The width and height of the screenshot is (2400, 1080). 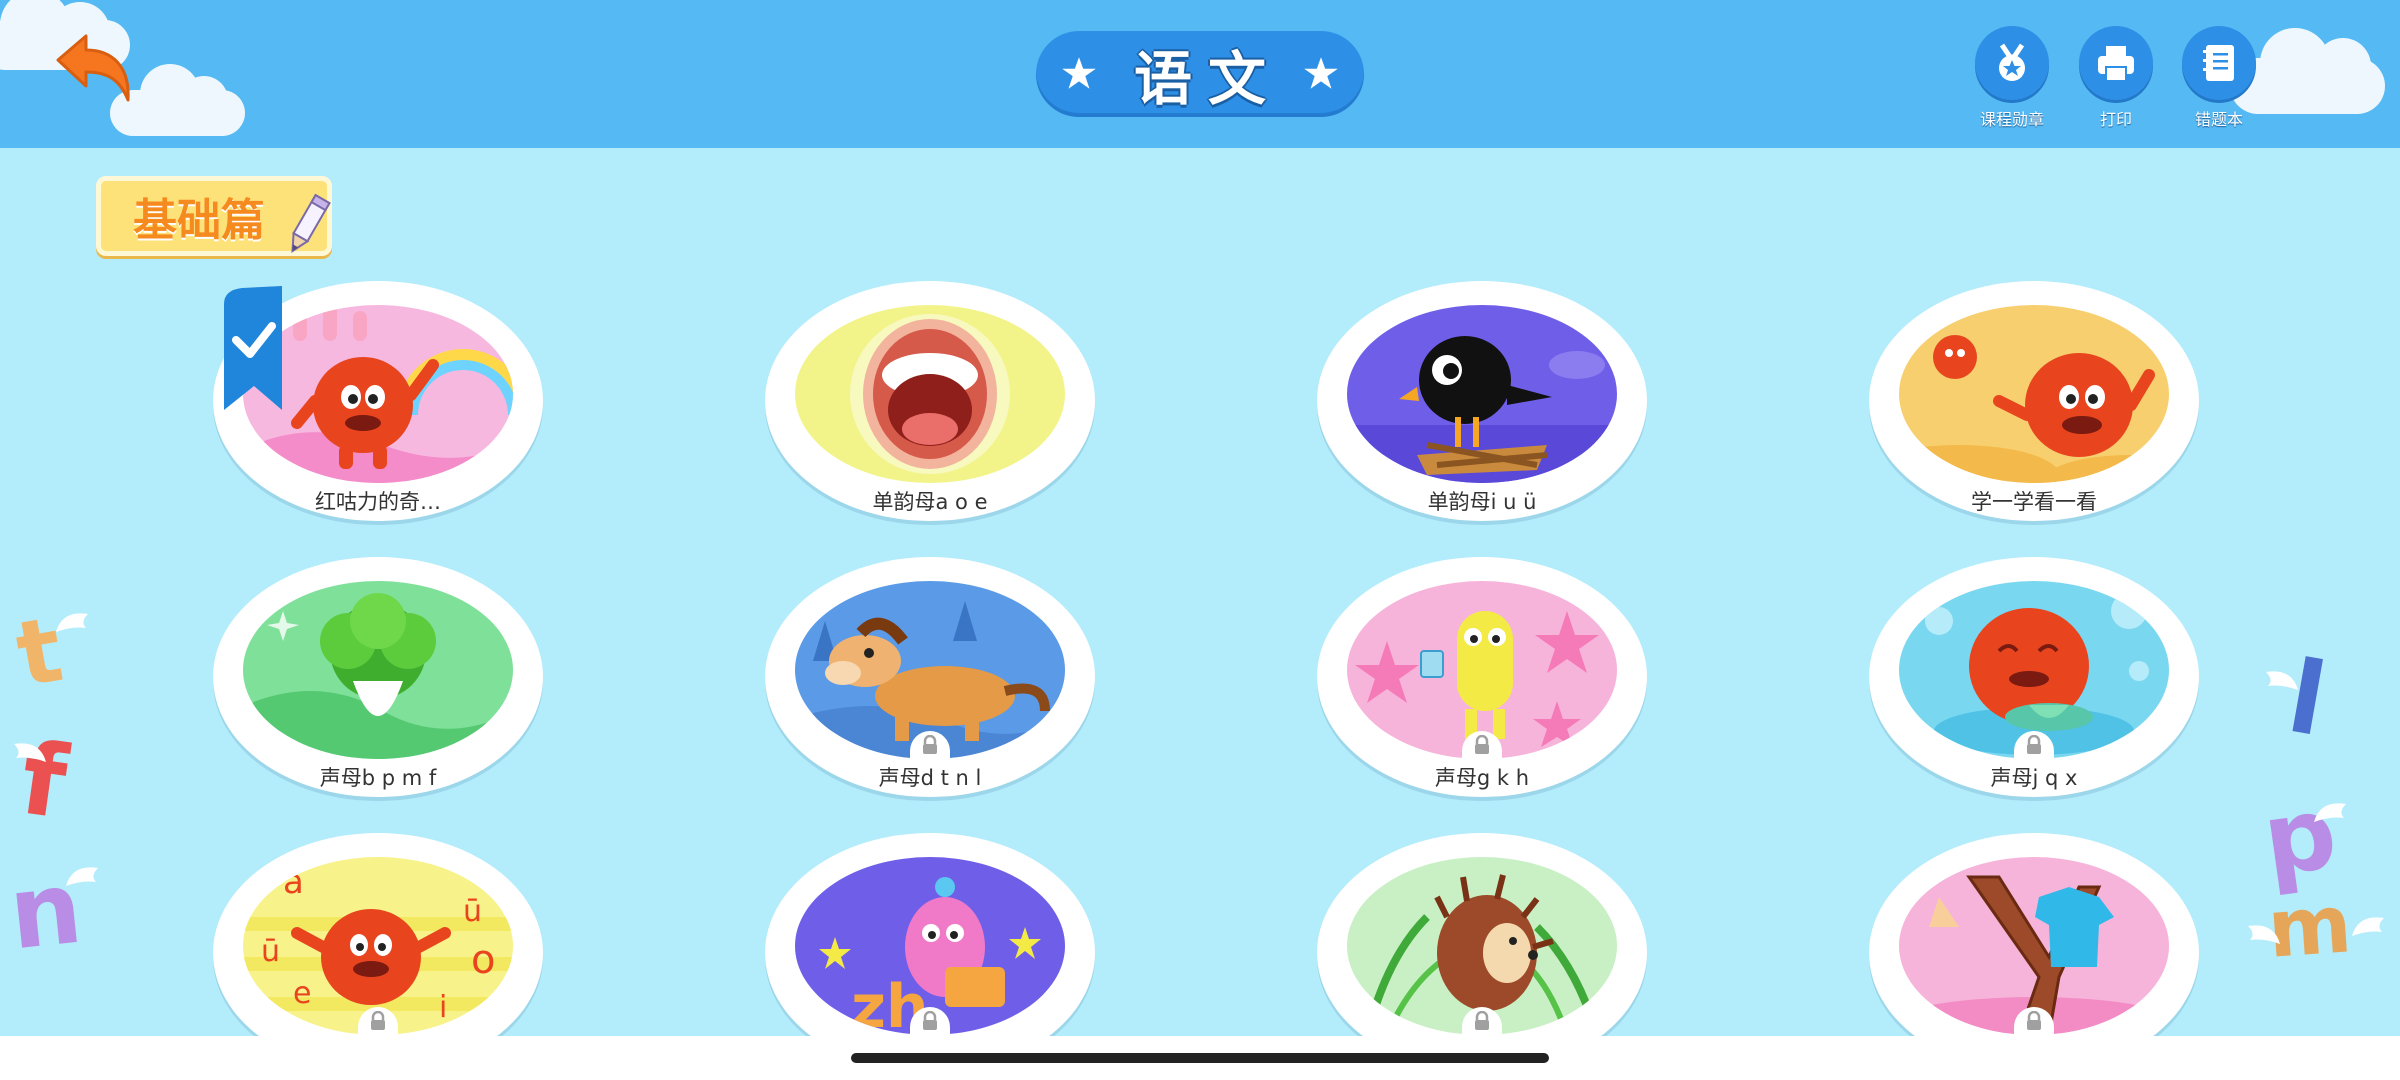 What do you see at coordinates (1482, 502) in the screenshot?
I see `lesson-title: 单韵母i u ü` at bounding box center [1482, 502].